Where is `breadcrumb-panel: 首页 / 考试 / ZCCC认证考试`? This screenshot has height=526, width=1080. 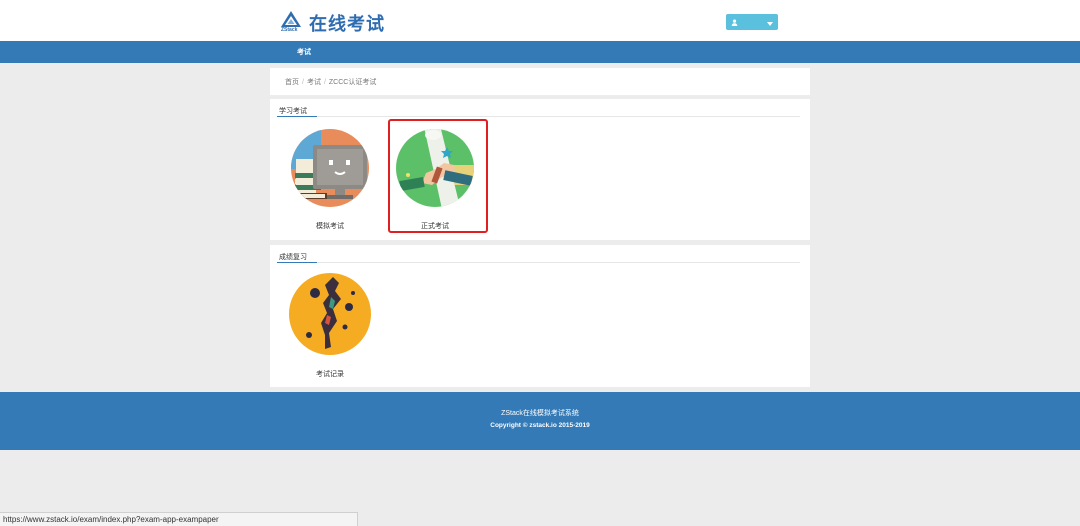 breadcrumb-panel: 首页 / 考试 / ZCCC认证考试 is located at coordinates (540, 81).